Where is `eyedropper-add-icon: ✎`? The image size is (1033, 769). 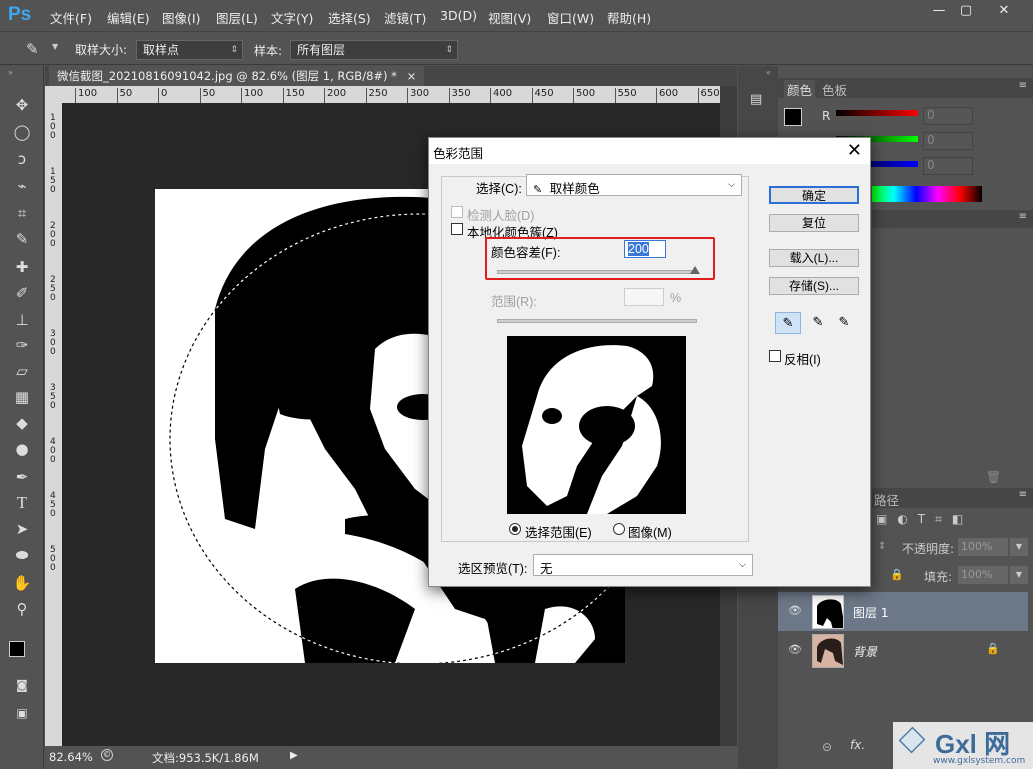
eyedropper-add-icon: ✎ is located at coordinates (818, 323).